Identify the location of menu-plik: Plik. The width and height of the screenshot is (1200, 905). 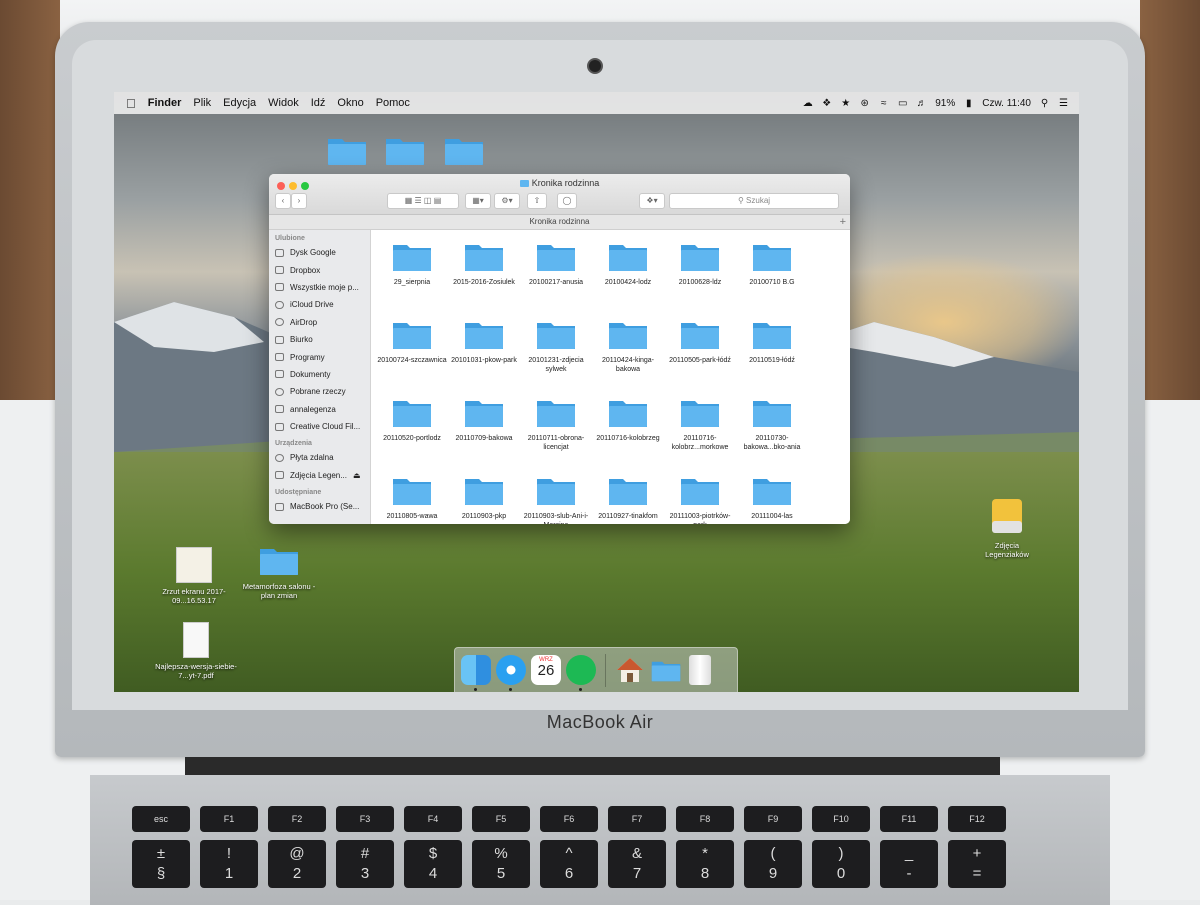
(202, 103).